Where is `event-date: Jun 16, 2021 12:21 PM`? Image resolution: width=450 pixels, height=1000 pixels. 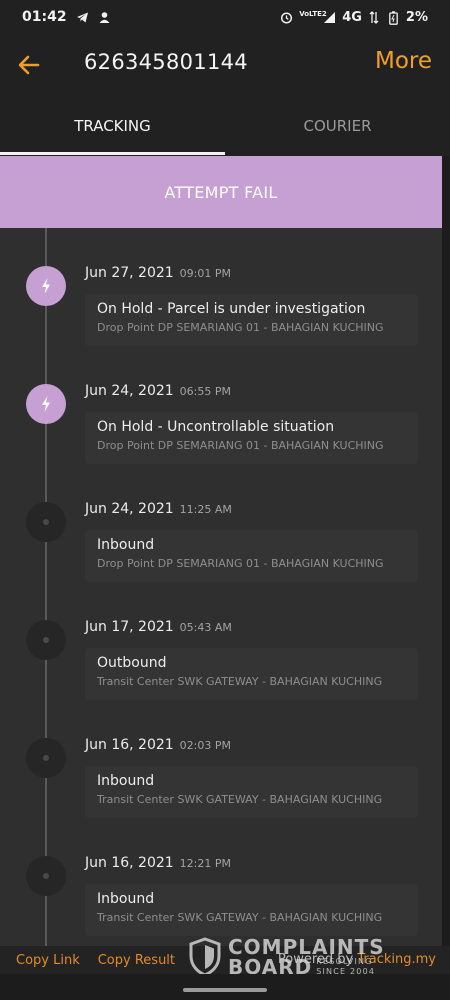
event-date: Jun 16, 2021 12:21 PM is located at coordinates (158, 863).